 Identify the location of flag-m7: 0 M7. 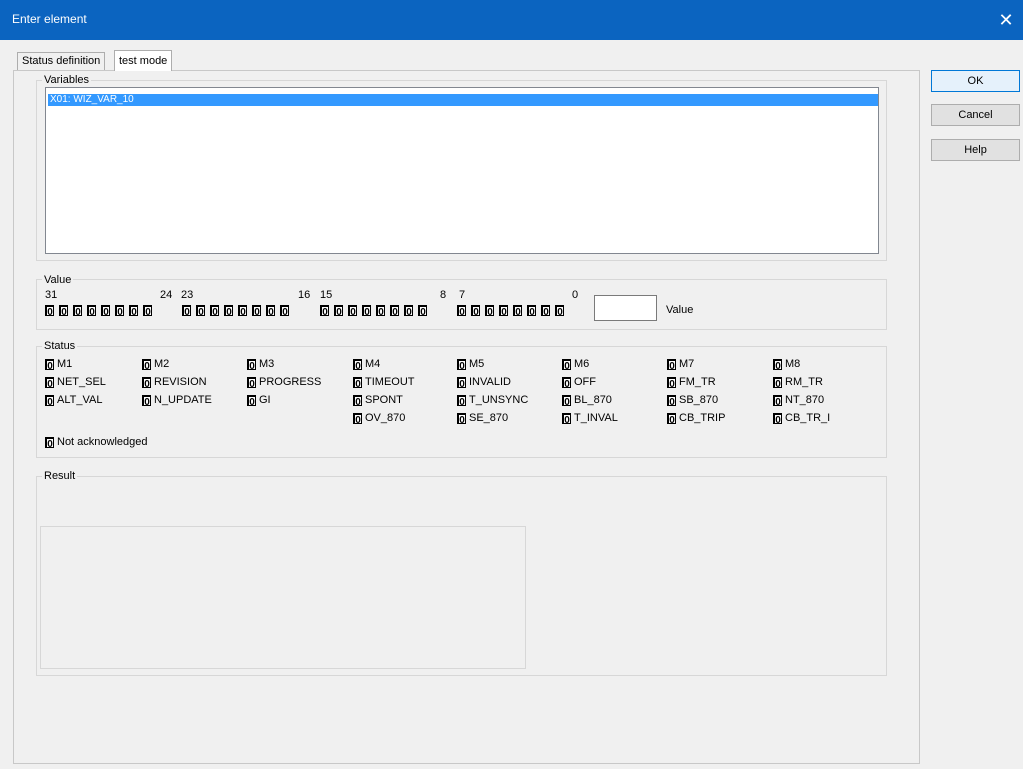
(680, 365).